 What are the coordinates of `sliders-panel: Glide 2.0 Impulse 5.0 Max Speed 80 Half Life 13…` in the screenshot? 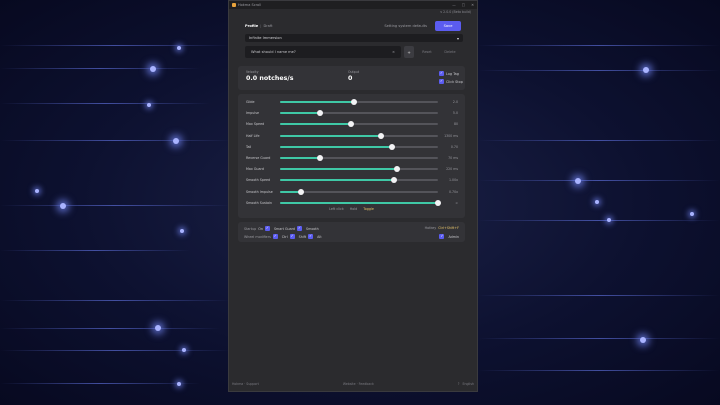 It's located at (351, 156).